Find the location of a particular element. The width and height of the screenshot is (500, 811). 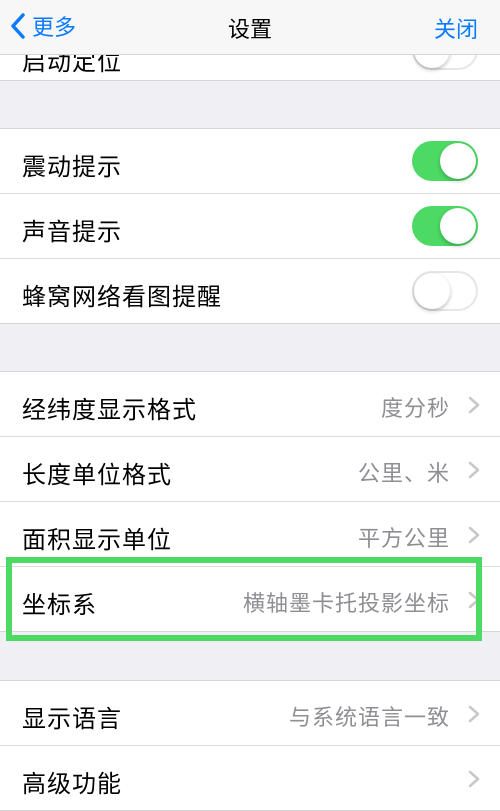

close-button: 关闭 is located at coordinates (456, 28).